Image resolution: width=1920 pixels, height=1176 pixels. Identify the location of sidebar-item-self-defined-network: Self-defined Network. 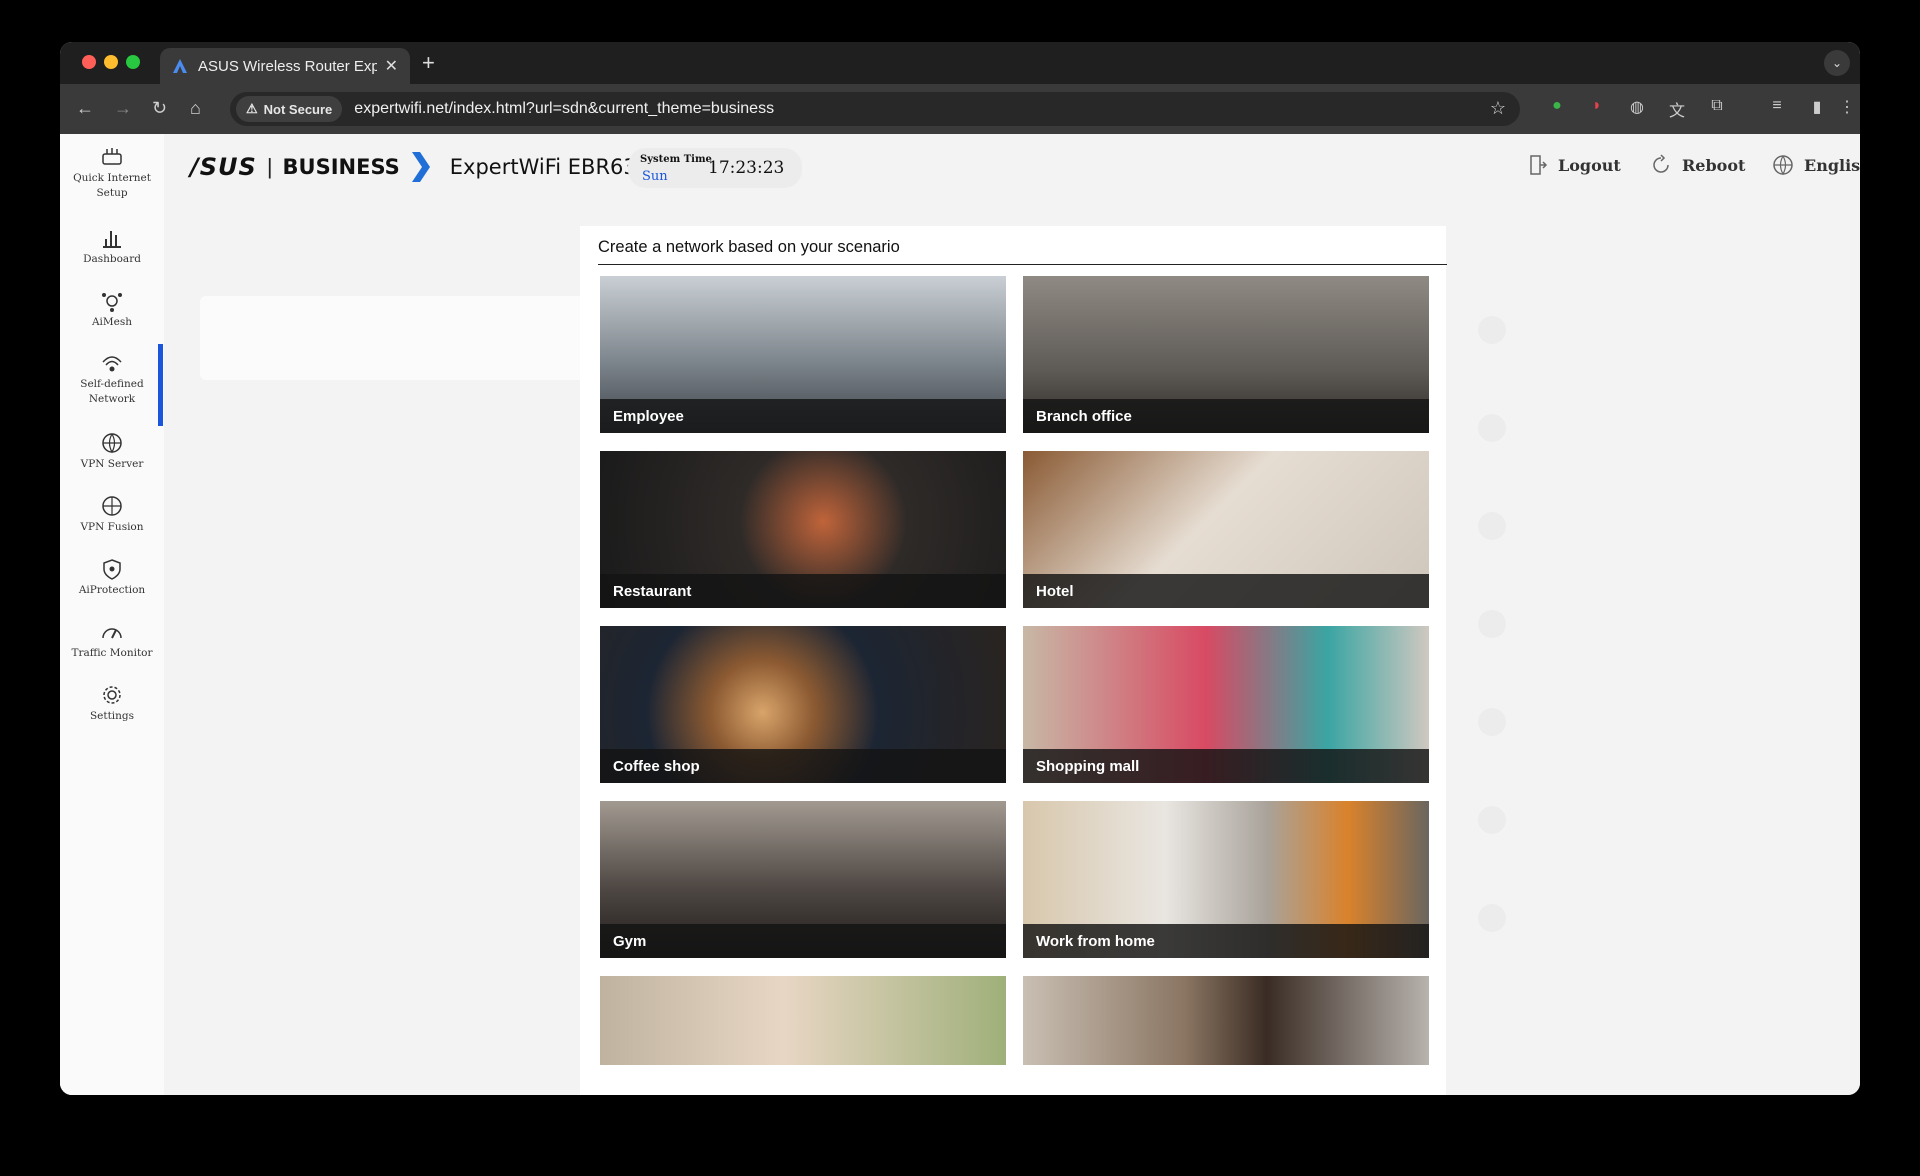
(112, 379).